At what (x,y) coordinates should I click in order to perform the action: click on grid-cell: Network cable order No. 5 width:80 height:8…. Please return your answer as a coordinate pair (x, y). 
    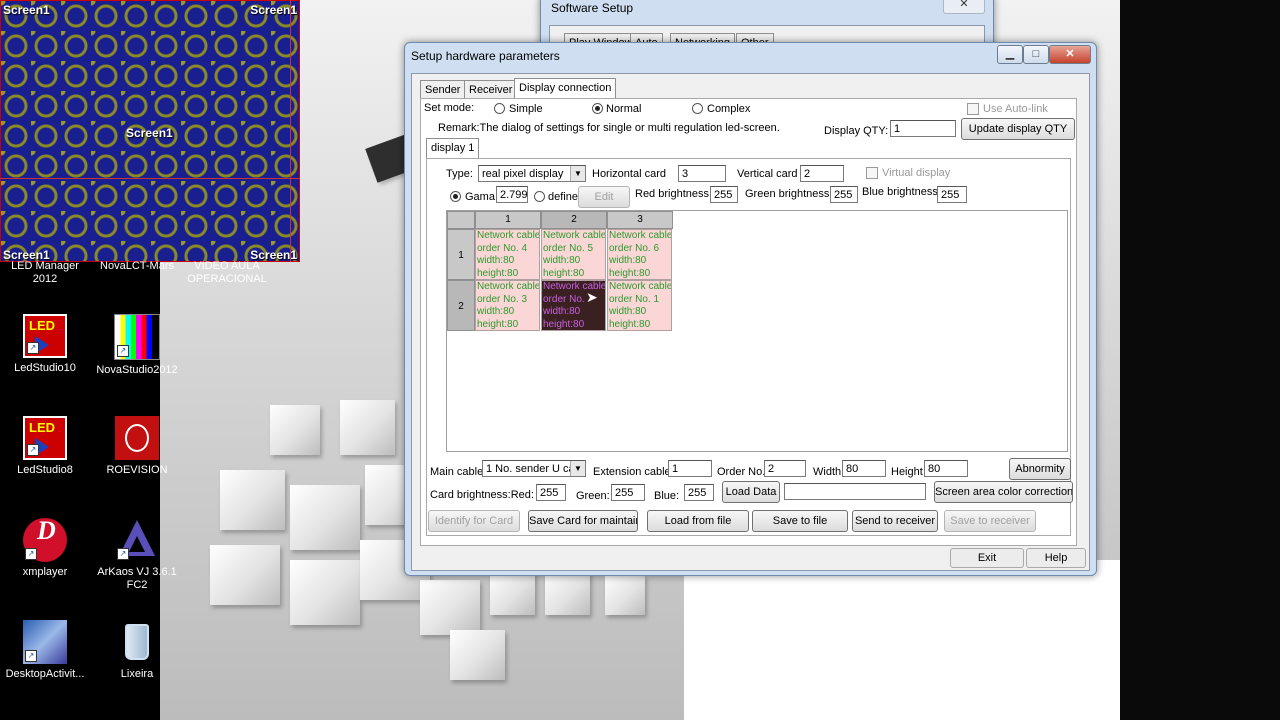
    Looking at the image, I should click on (573, 254).